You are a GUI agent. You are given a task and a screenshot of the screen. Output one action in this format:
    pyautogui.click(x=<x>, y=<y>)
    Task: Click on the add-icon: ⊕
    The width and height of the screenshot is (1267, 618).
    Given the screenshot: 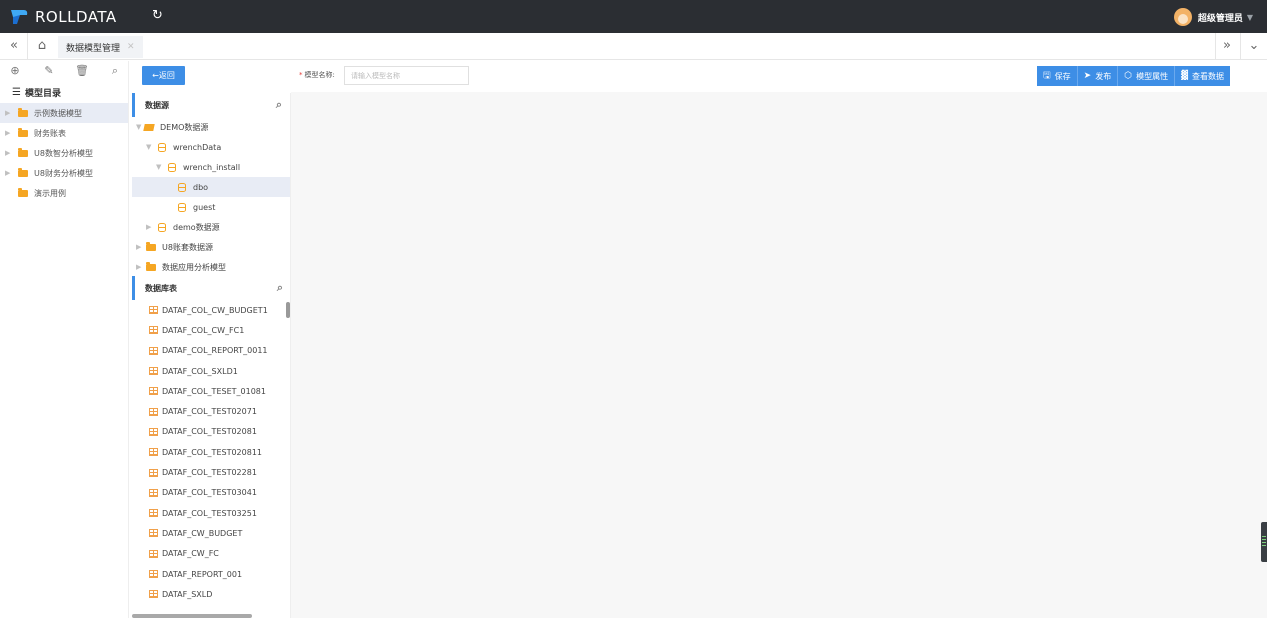 What is the action you would take?
    pyautogui.click(x=15, y=71)
    